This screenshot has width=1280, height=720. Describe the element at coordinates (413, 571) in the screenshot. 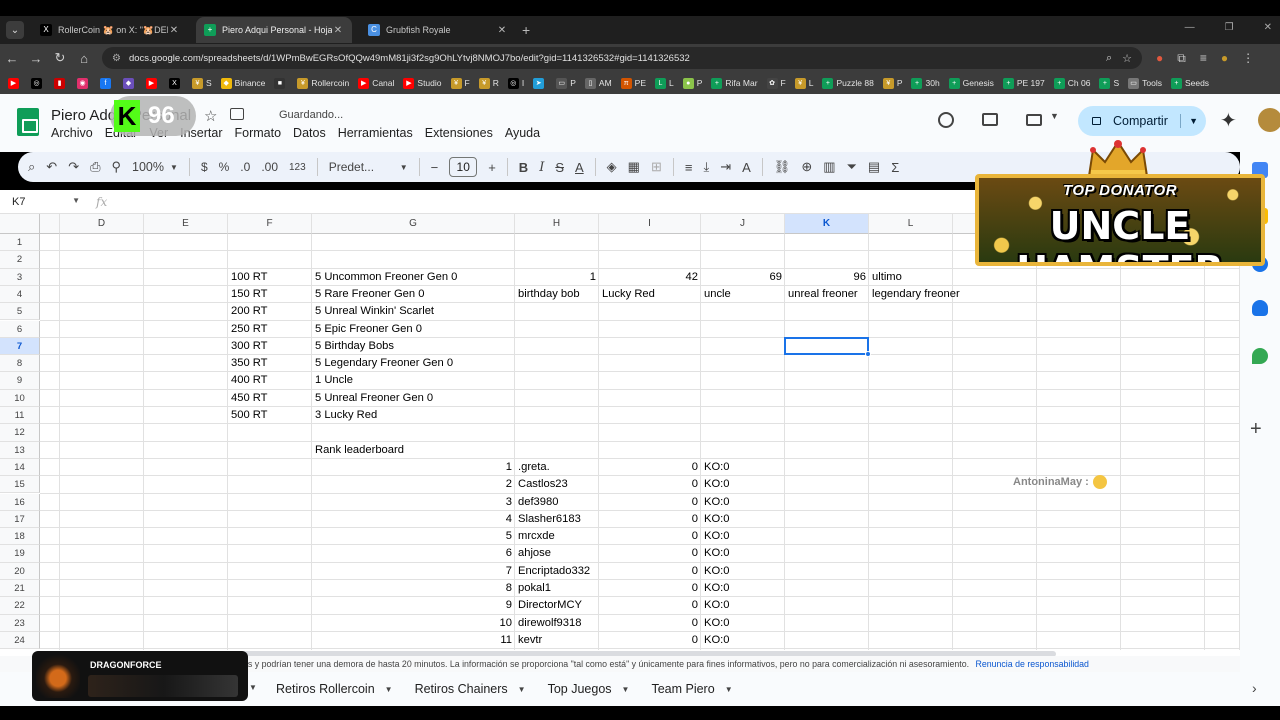

I see `leaderboard-rank: 7` at that location.